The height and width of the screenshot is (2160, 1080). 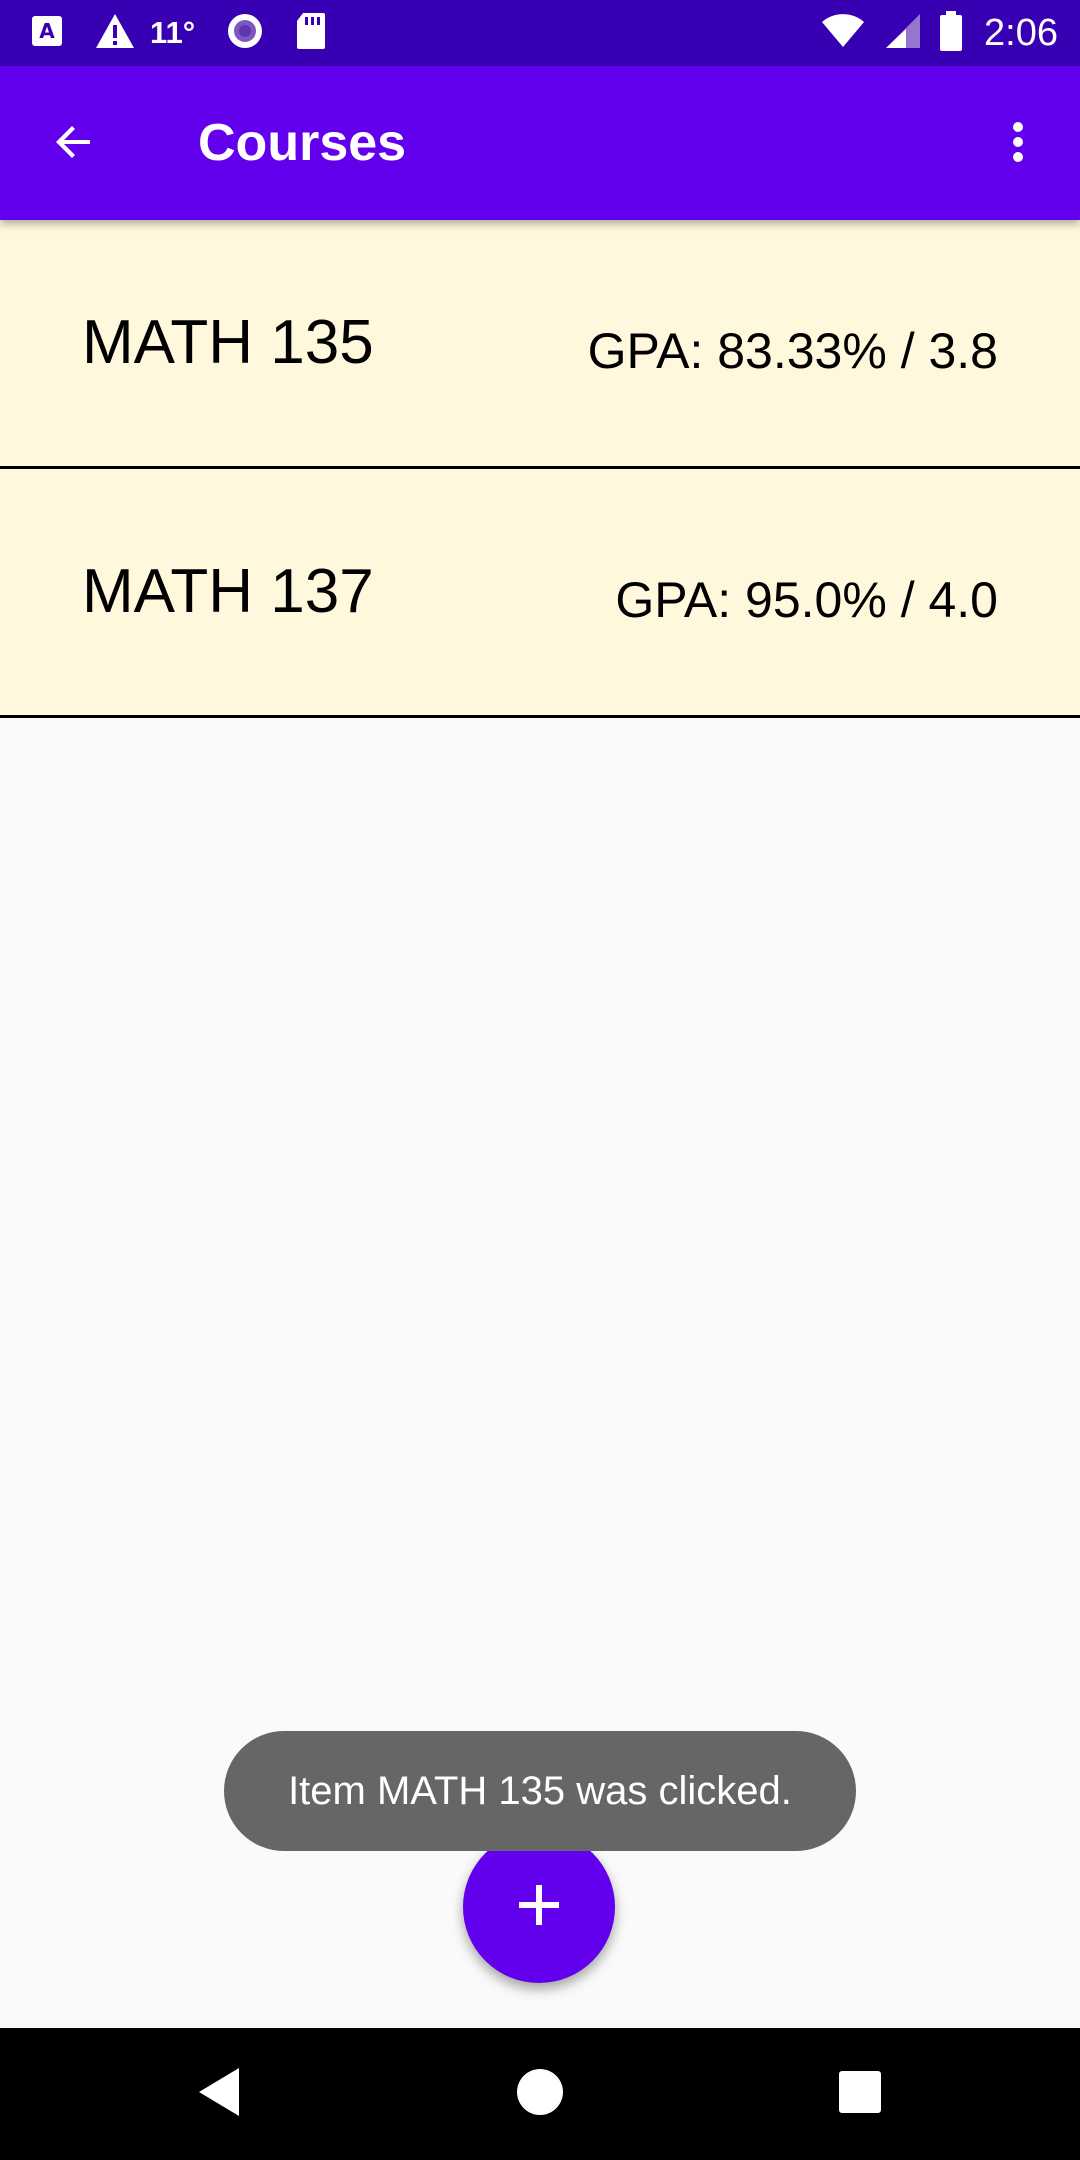 I want to click on toast-message: Item MATH 135 was clicked., so click(x=540, y=1791).